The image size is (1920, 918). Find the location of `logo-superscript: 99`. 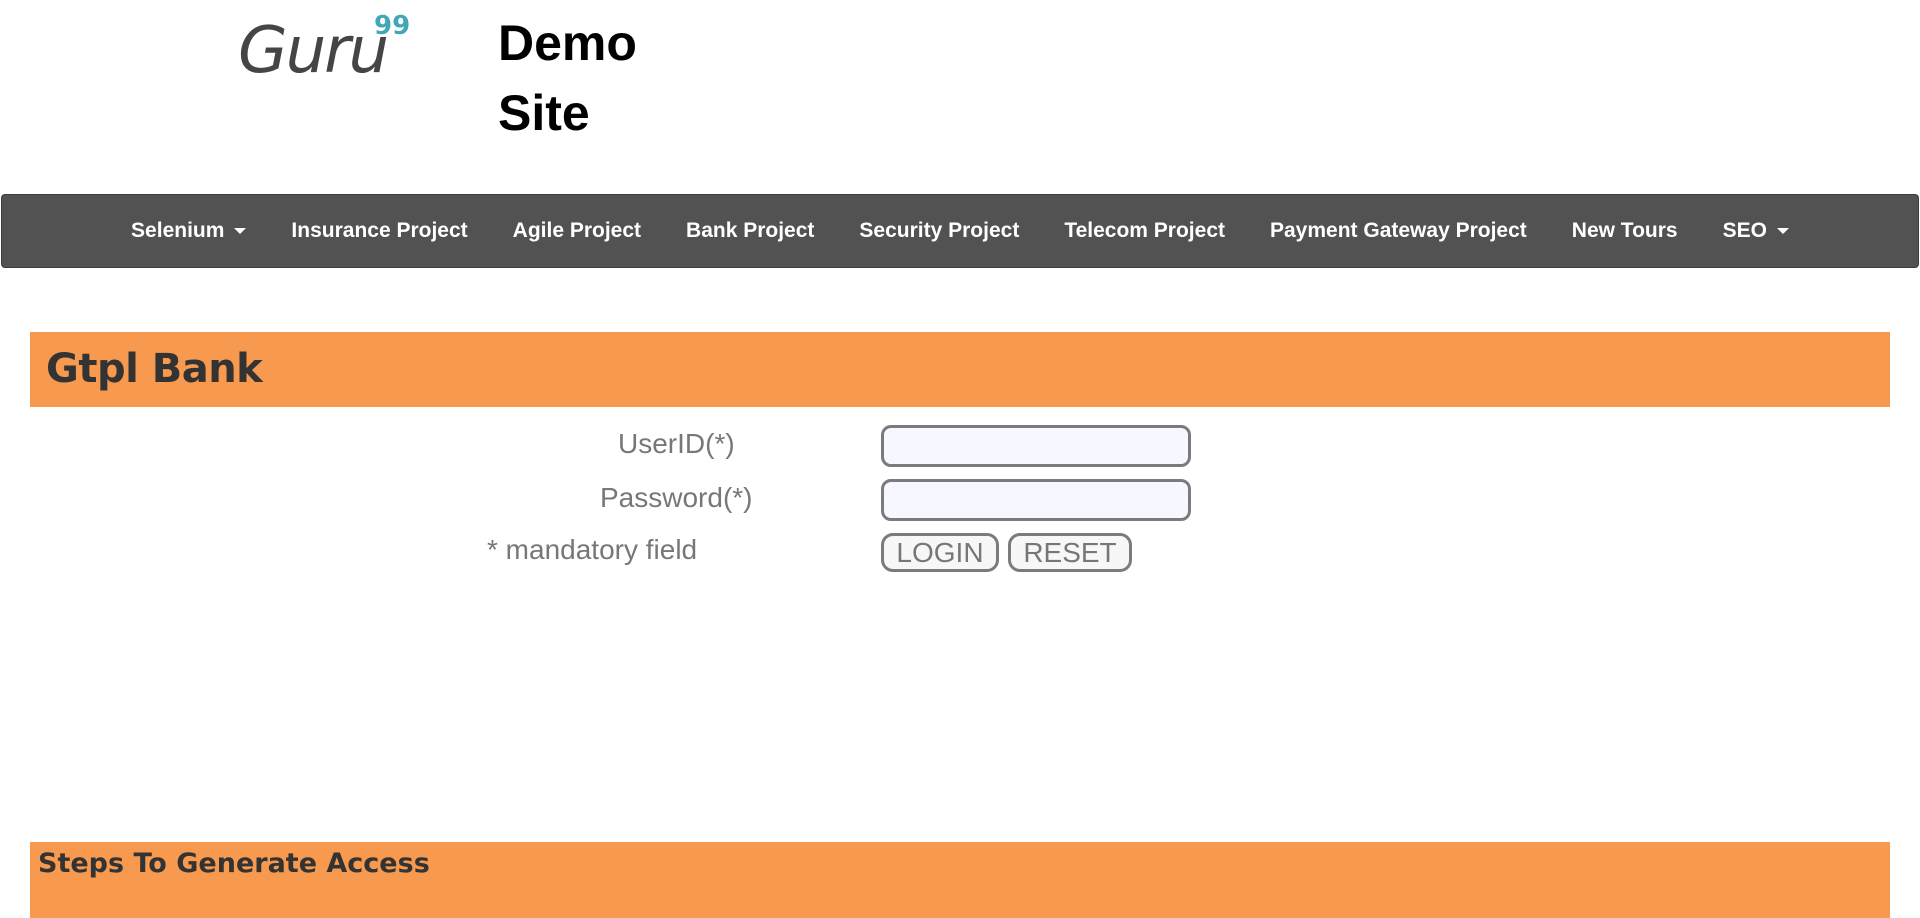

logo-superscript: 99 is located at coordinates (392, 26).